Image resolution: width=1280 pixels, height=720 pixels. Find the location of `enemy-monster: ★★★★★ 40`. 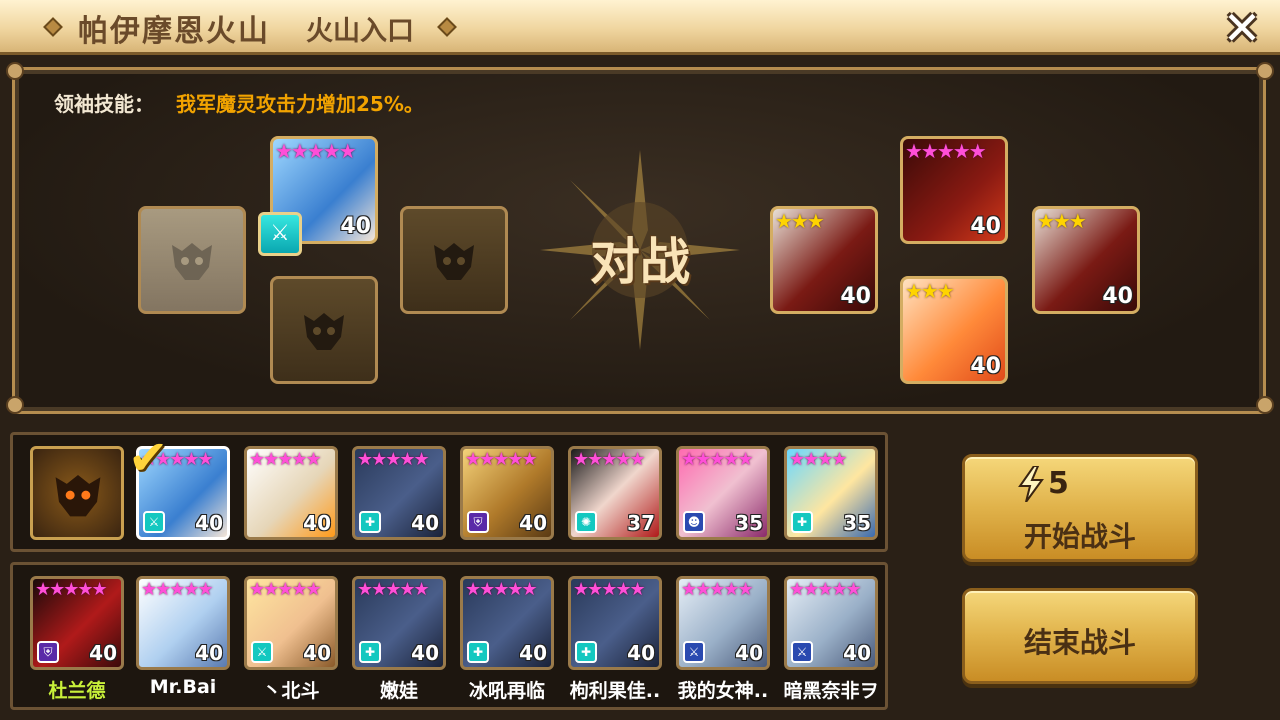

enemy-monster: ★★★★★ 40 is located at coordinates (954, 190).